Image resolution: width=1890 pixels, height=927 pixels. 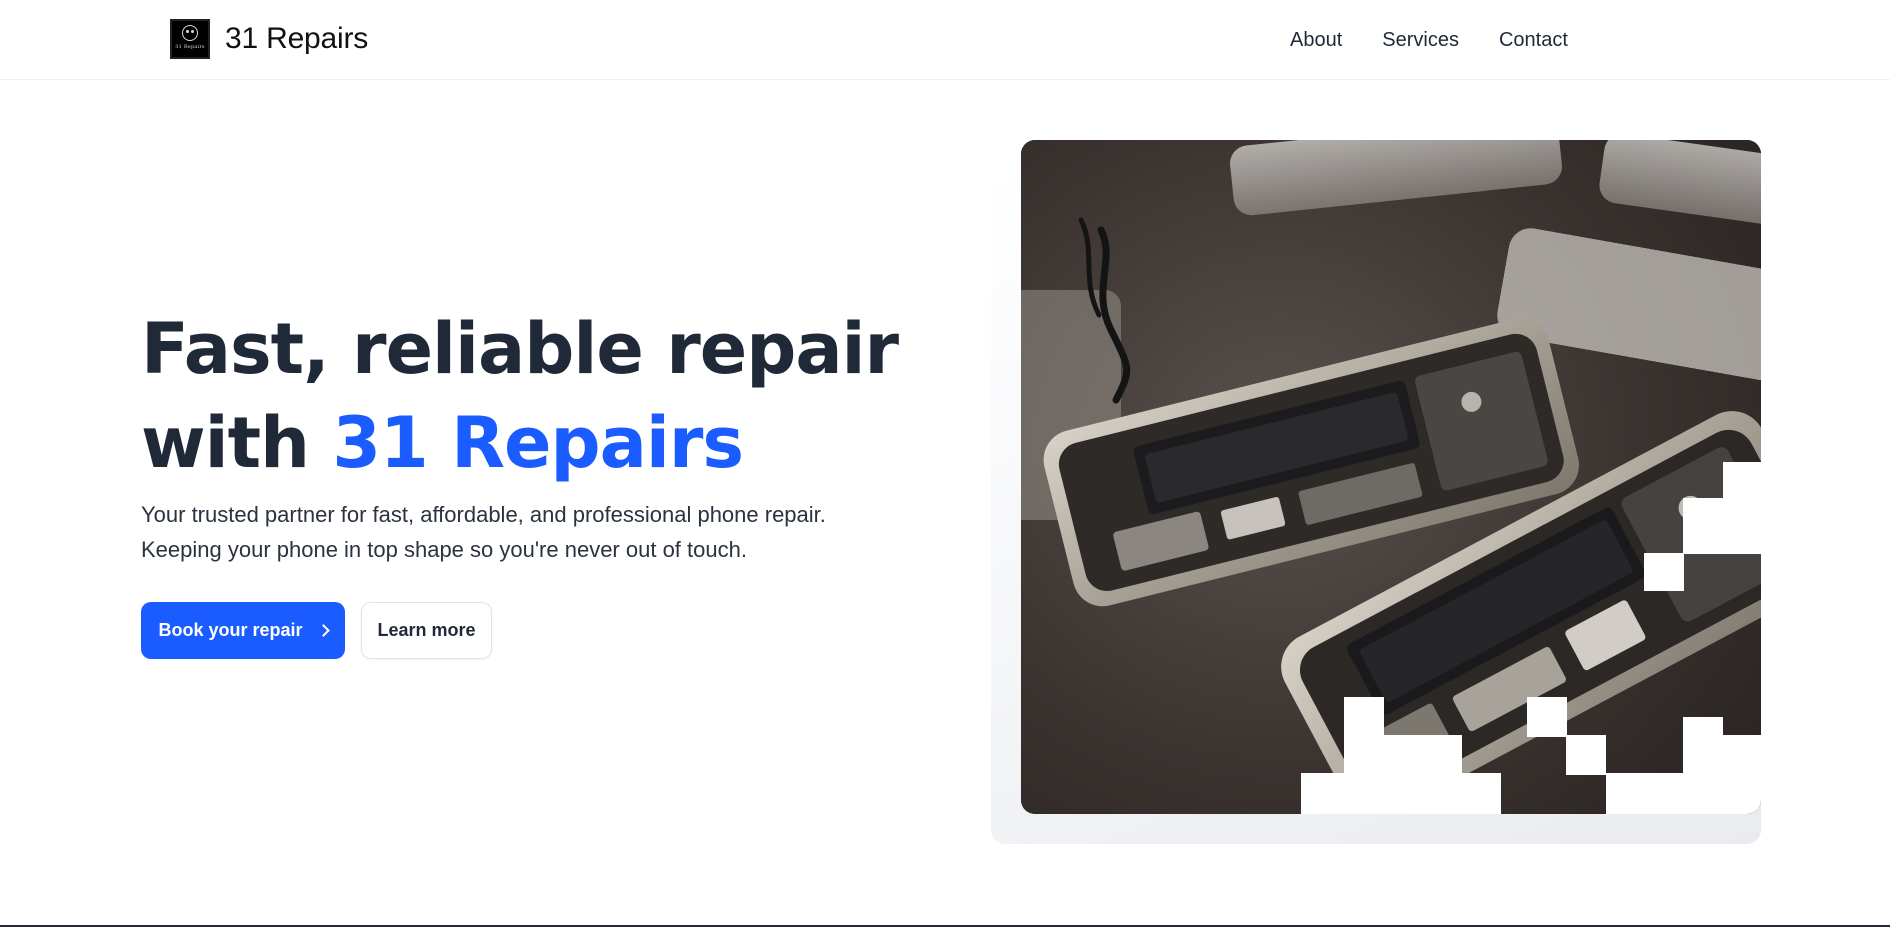 I want to click on hero-actions: Book your repair Learn more, so click(x=316, y=630).